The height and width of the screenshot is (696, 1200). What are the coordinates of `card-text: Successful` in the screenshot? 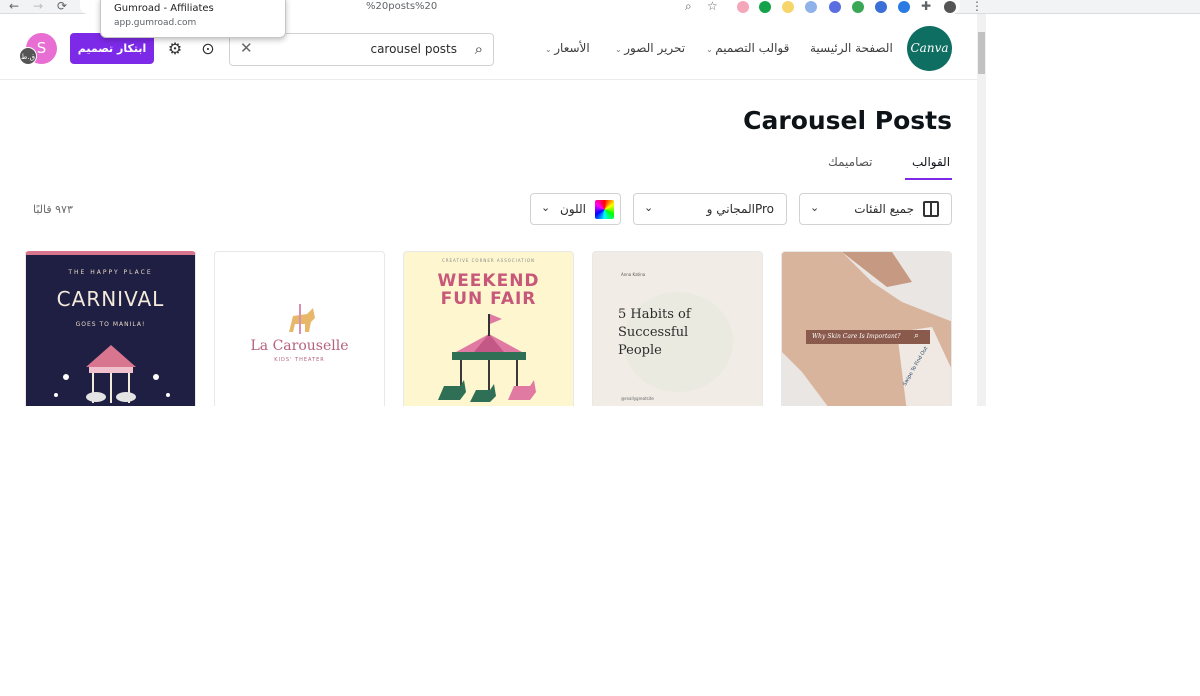 It's located at (653, 332).